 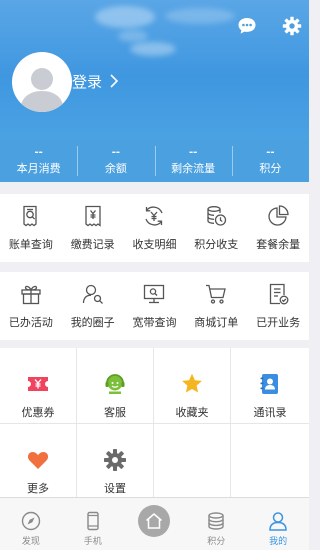 I want to click on user-icon, so click(x=278, y=521).